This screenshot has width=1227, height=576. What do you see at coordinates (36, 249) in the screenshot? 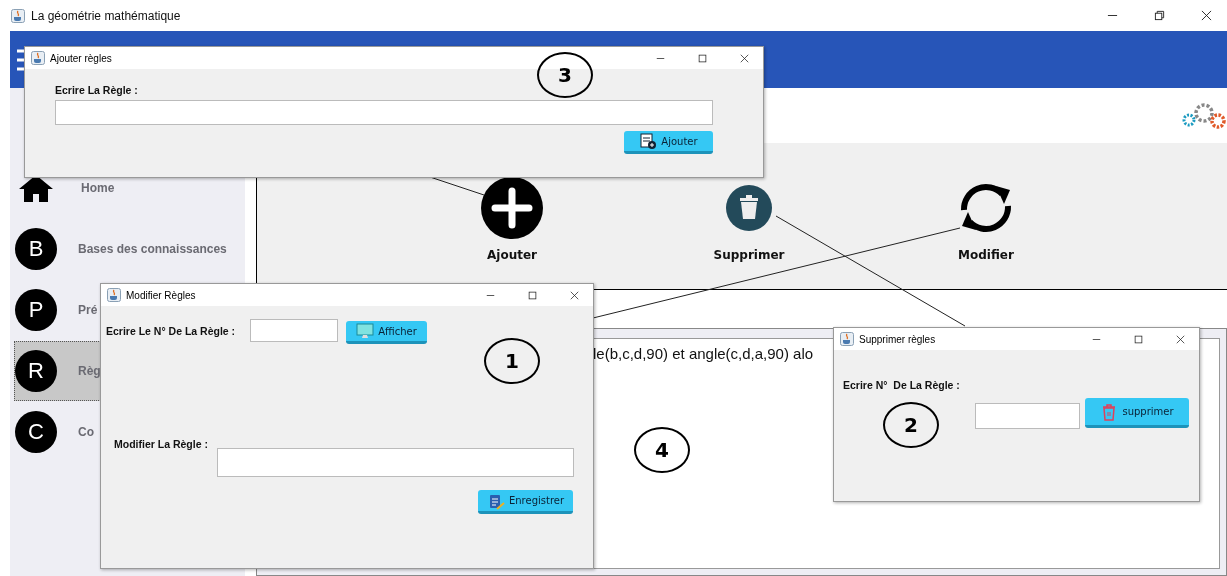
I see `letter-icon: B` at bounding box center [36, 249].